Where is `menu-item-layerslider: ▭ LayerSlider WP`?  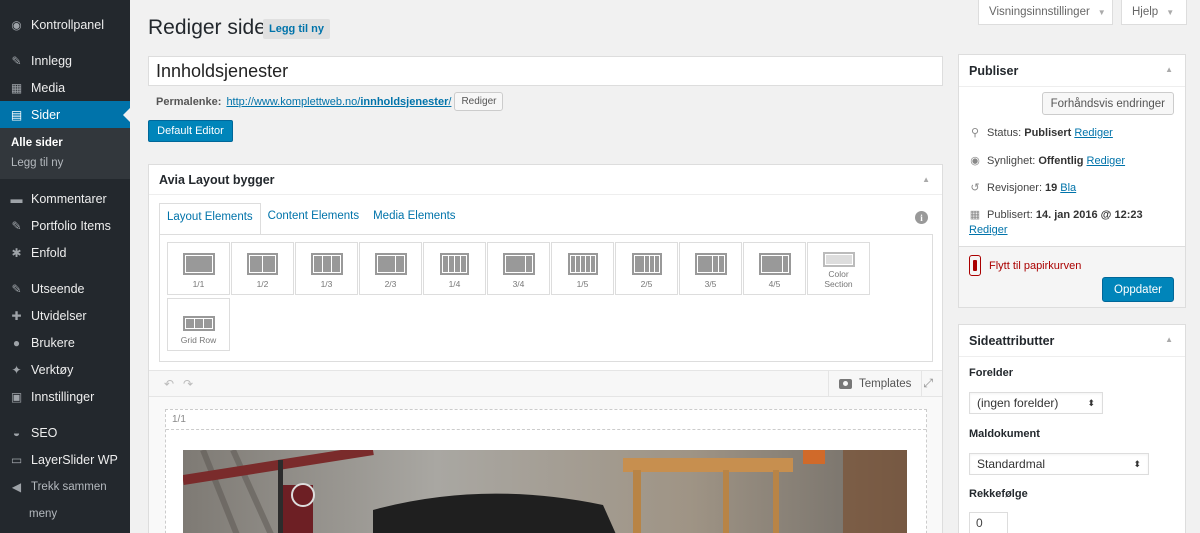 menu-item-layerslider: ▭ LayerSlider WP is located at coordinates (65, 459).